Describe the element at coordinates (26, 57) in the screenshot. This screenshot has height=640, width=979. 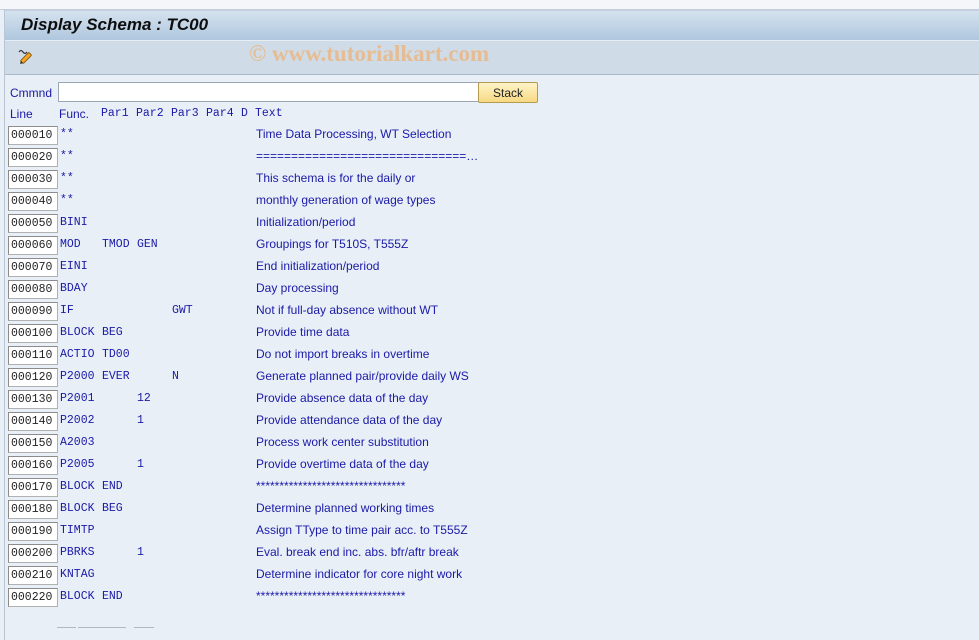
I see `display-change-icon` at that location.